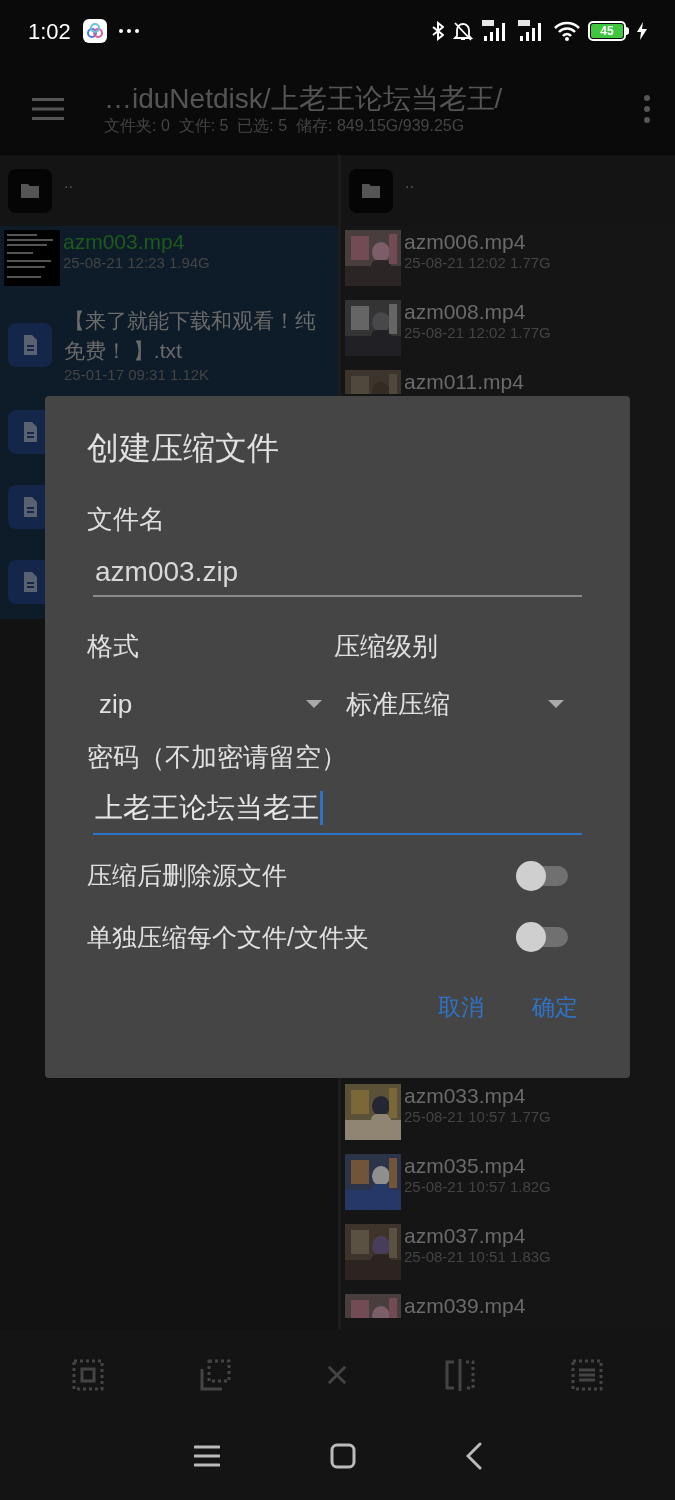 This screenshot has height=1500, width=675. What do you see at coordinates (126, 519) in the screenshot?
I see `field-label: 文件名` at bounding box center [126, 519].